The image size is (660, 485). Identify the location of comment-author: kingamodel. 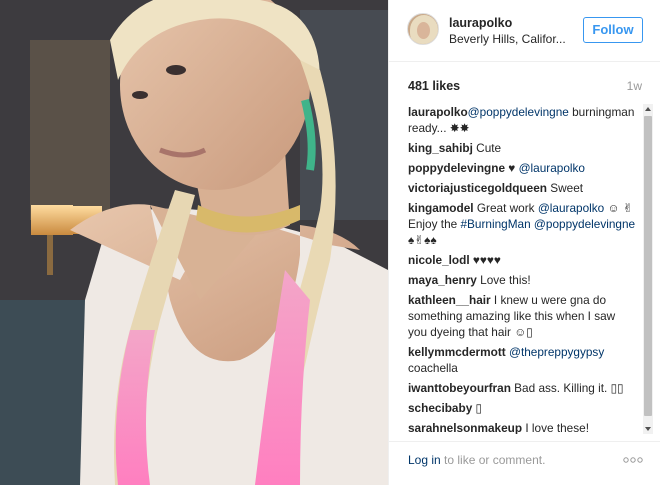
(441, 208).